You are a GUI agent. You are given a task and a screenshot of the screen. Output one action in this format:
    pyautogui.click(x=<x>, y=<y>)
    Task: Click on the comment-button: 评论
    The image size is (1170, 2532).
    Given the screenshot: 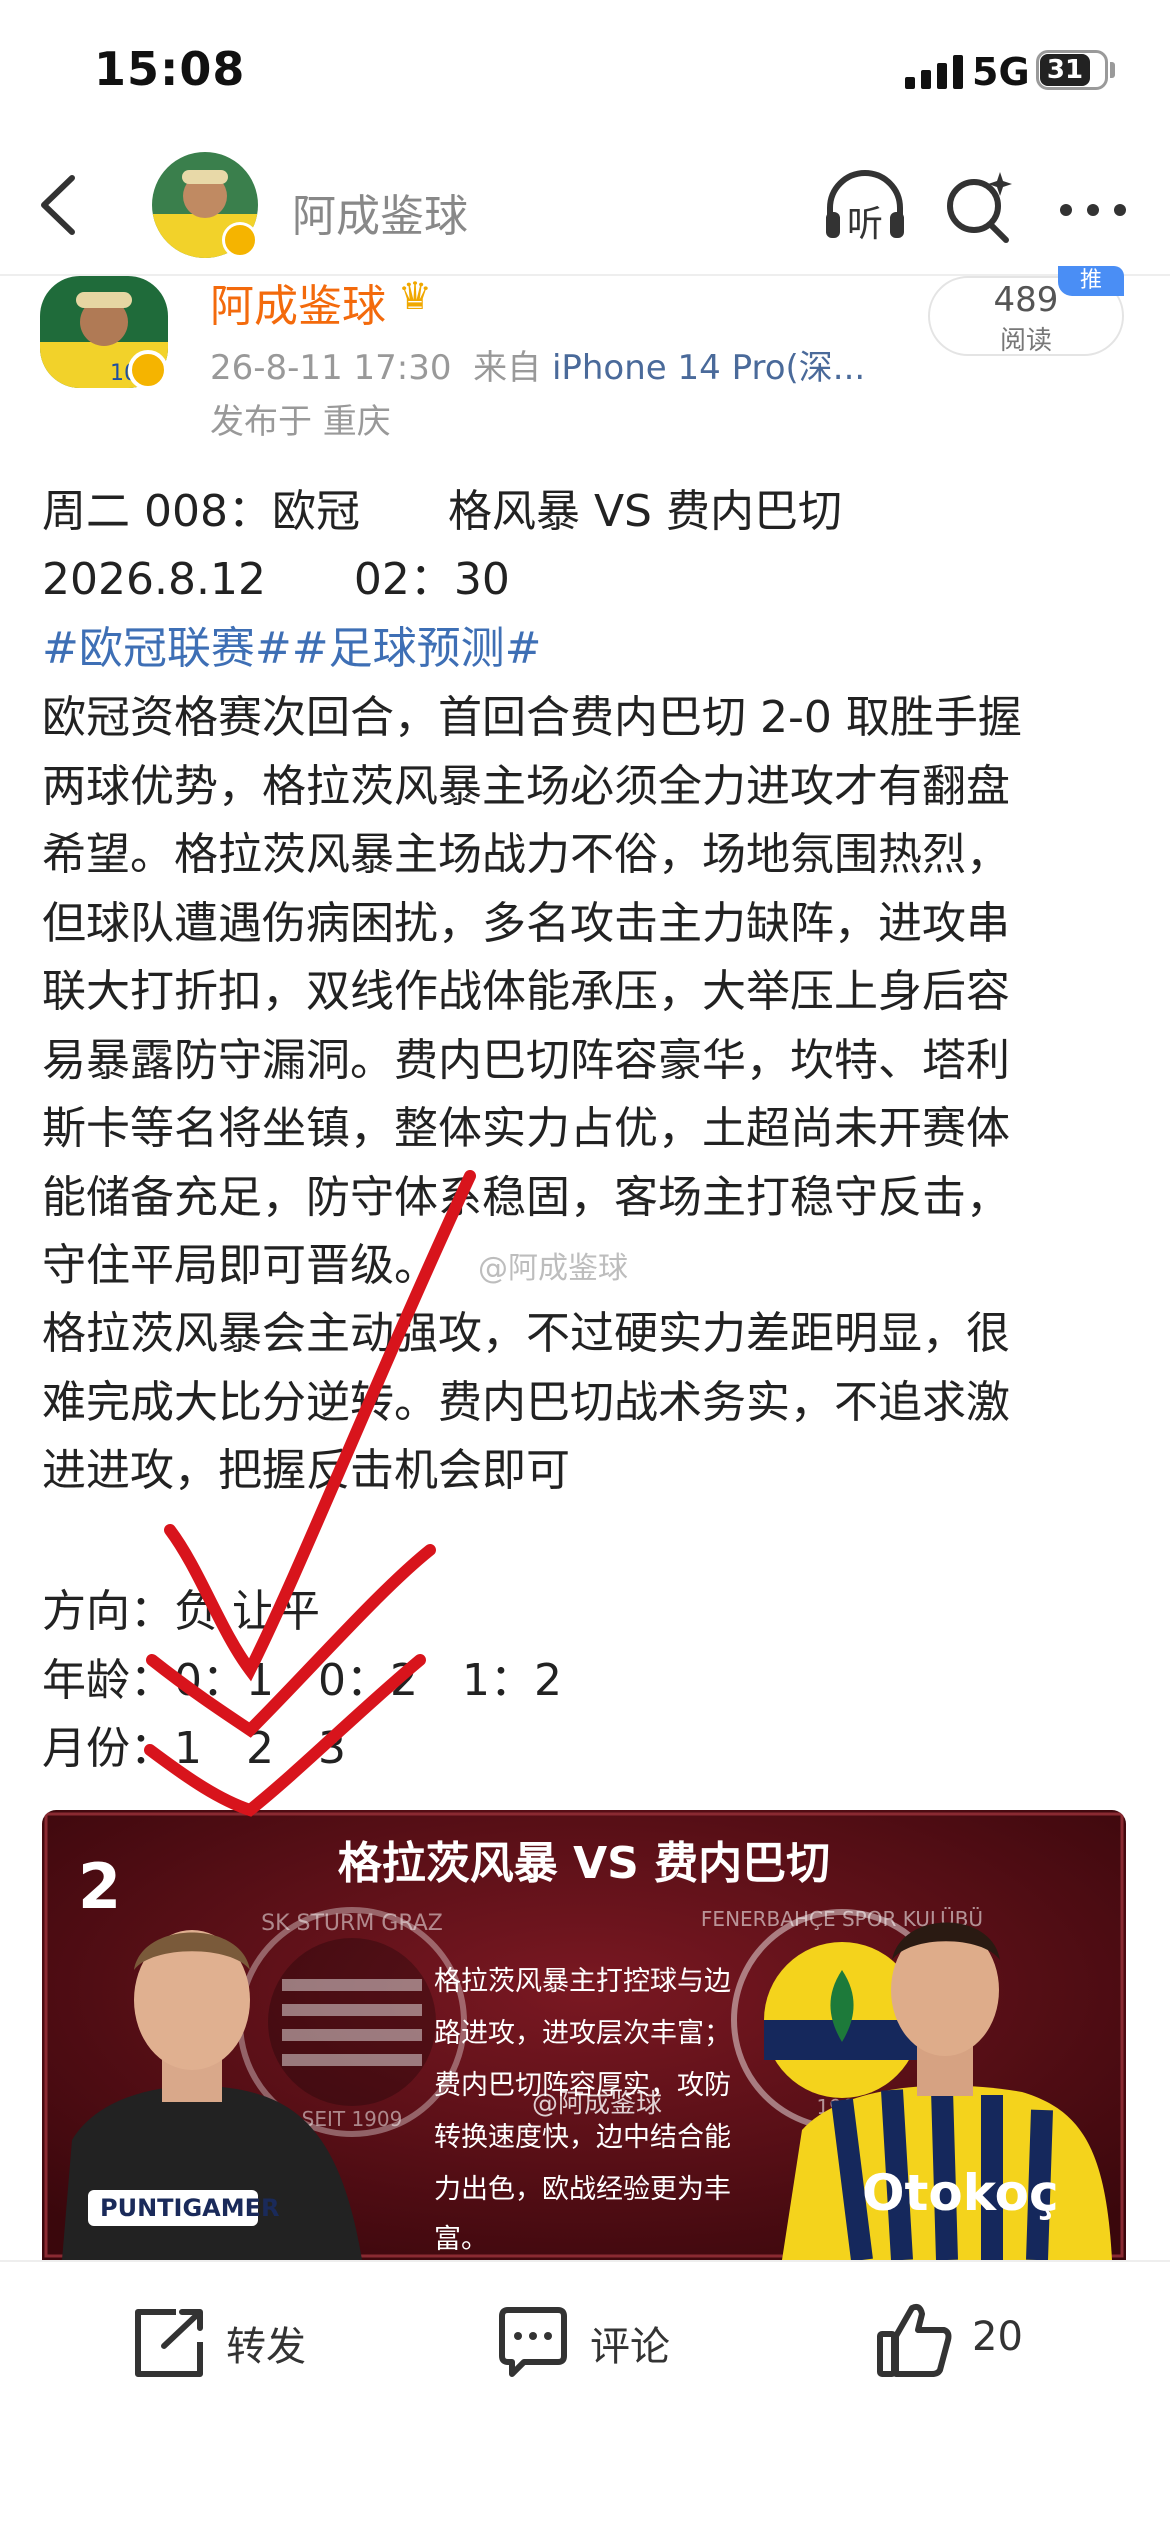 What is the action you would take?
    pyautogui.click(x=604, y=2340)
    